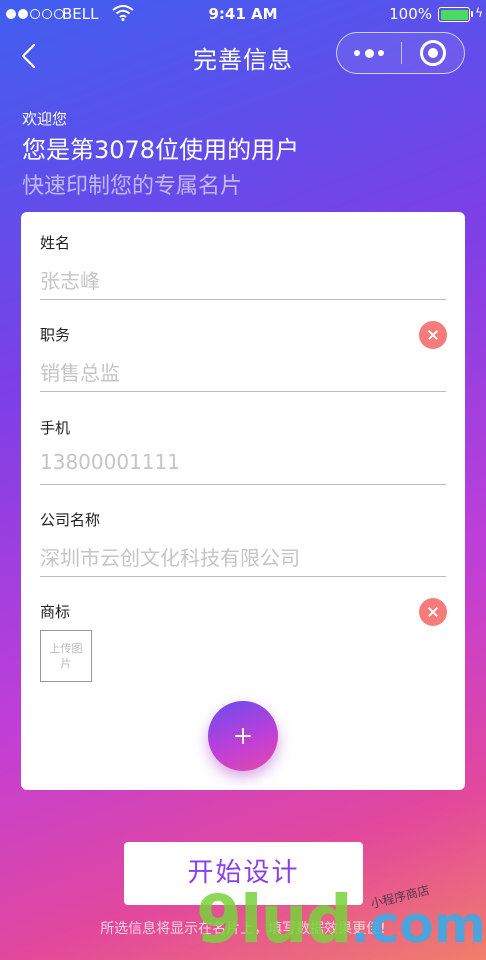  Describe the element at coordinates (243, 15) in the screenshot. I see `status-bar: BELL 9:41 AM 100% ϟ` at that location.